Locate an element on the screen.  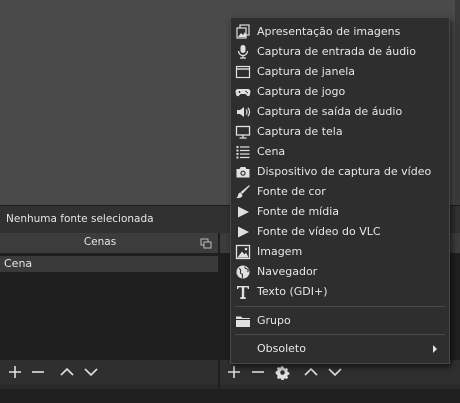
menu-item-label: Grupo is located at coordinates (274, 320).